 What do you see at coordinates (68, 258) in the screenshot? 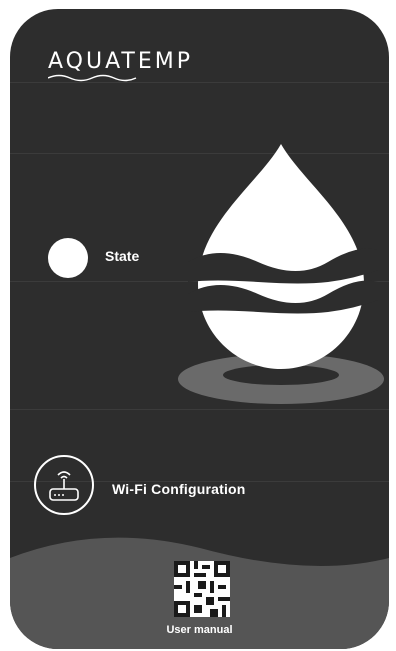
I see `state-indicator-icon` at bounding box center [68, 258].